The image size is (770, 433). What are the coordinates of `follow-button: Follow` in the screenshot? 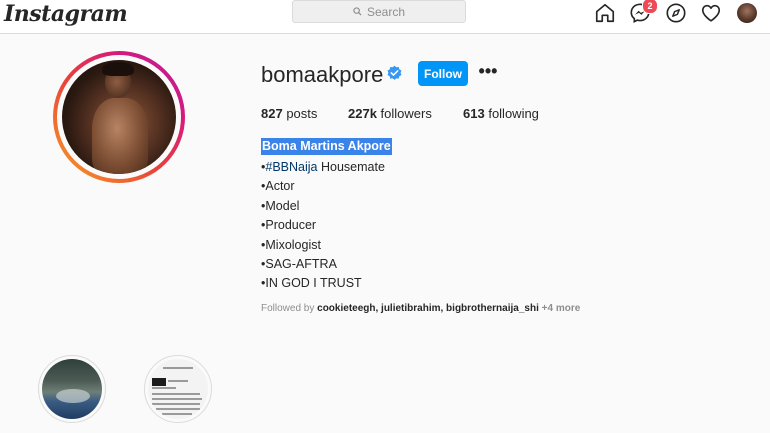 It's located at (443, 73).